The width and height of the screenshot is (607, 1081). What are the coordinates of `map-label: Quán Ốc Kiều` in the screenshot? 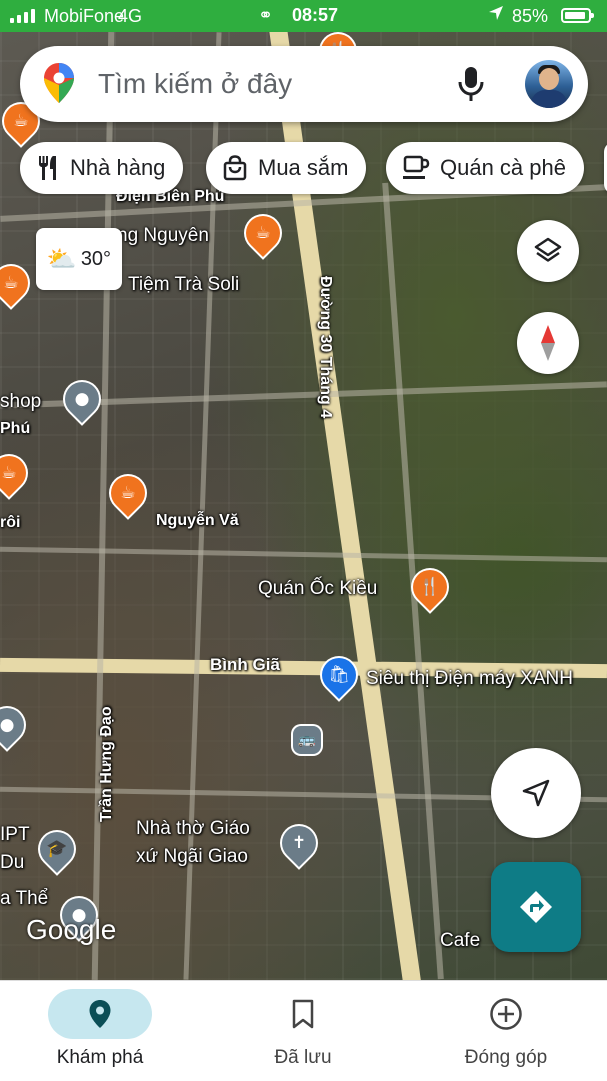 It's located at (318, 588).